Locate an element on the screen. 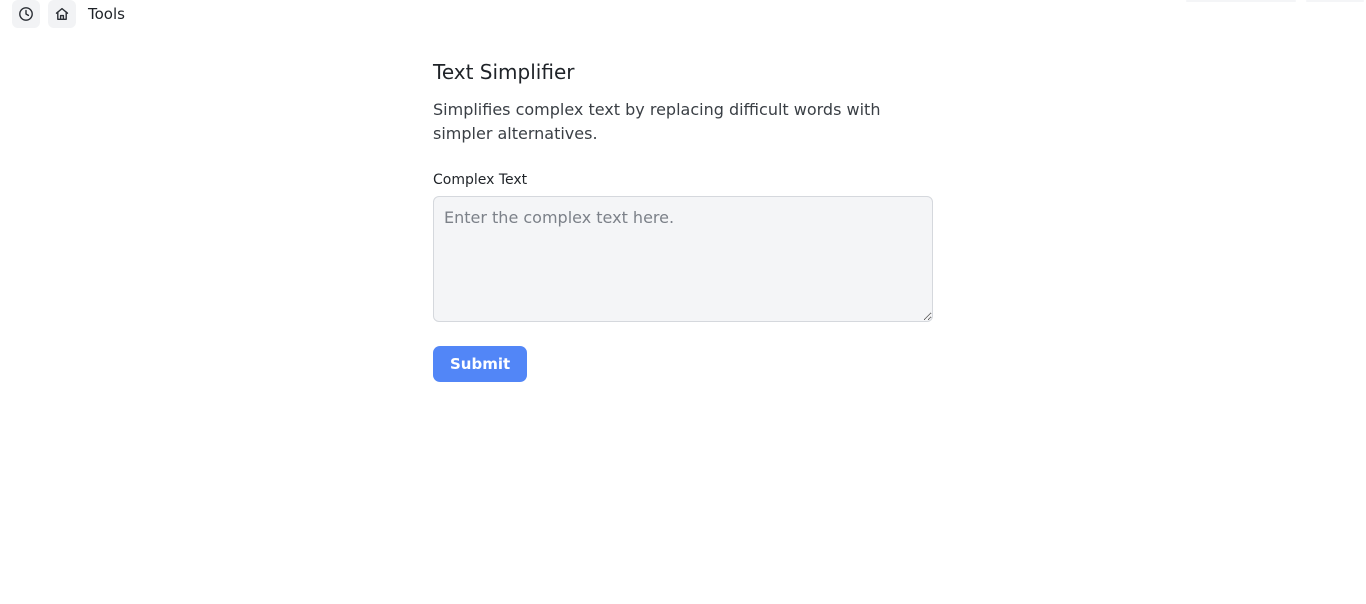 This screenshot has height=604, width=1366. page-title: Text Simplifier is located at coordinates (504, 72).